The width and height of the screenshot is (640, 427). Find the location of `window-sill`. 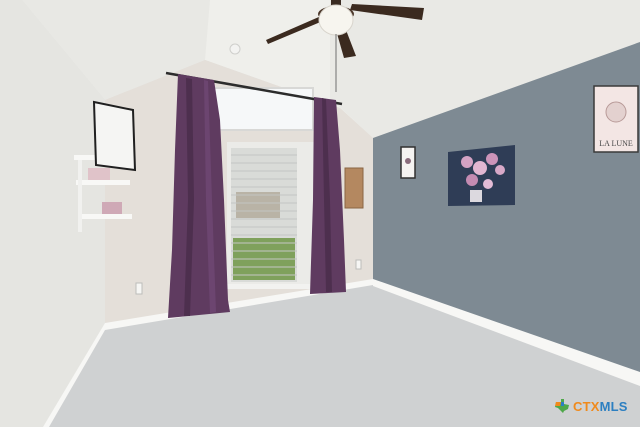

window-sill is located at coordinates (272, 286).